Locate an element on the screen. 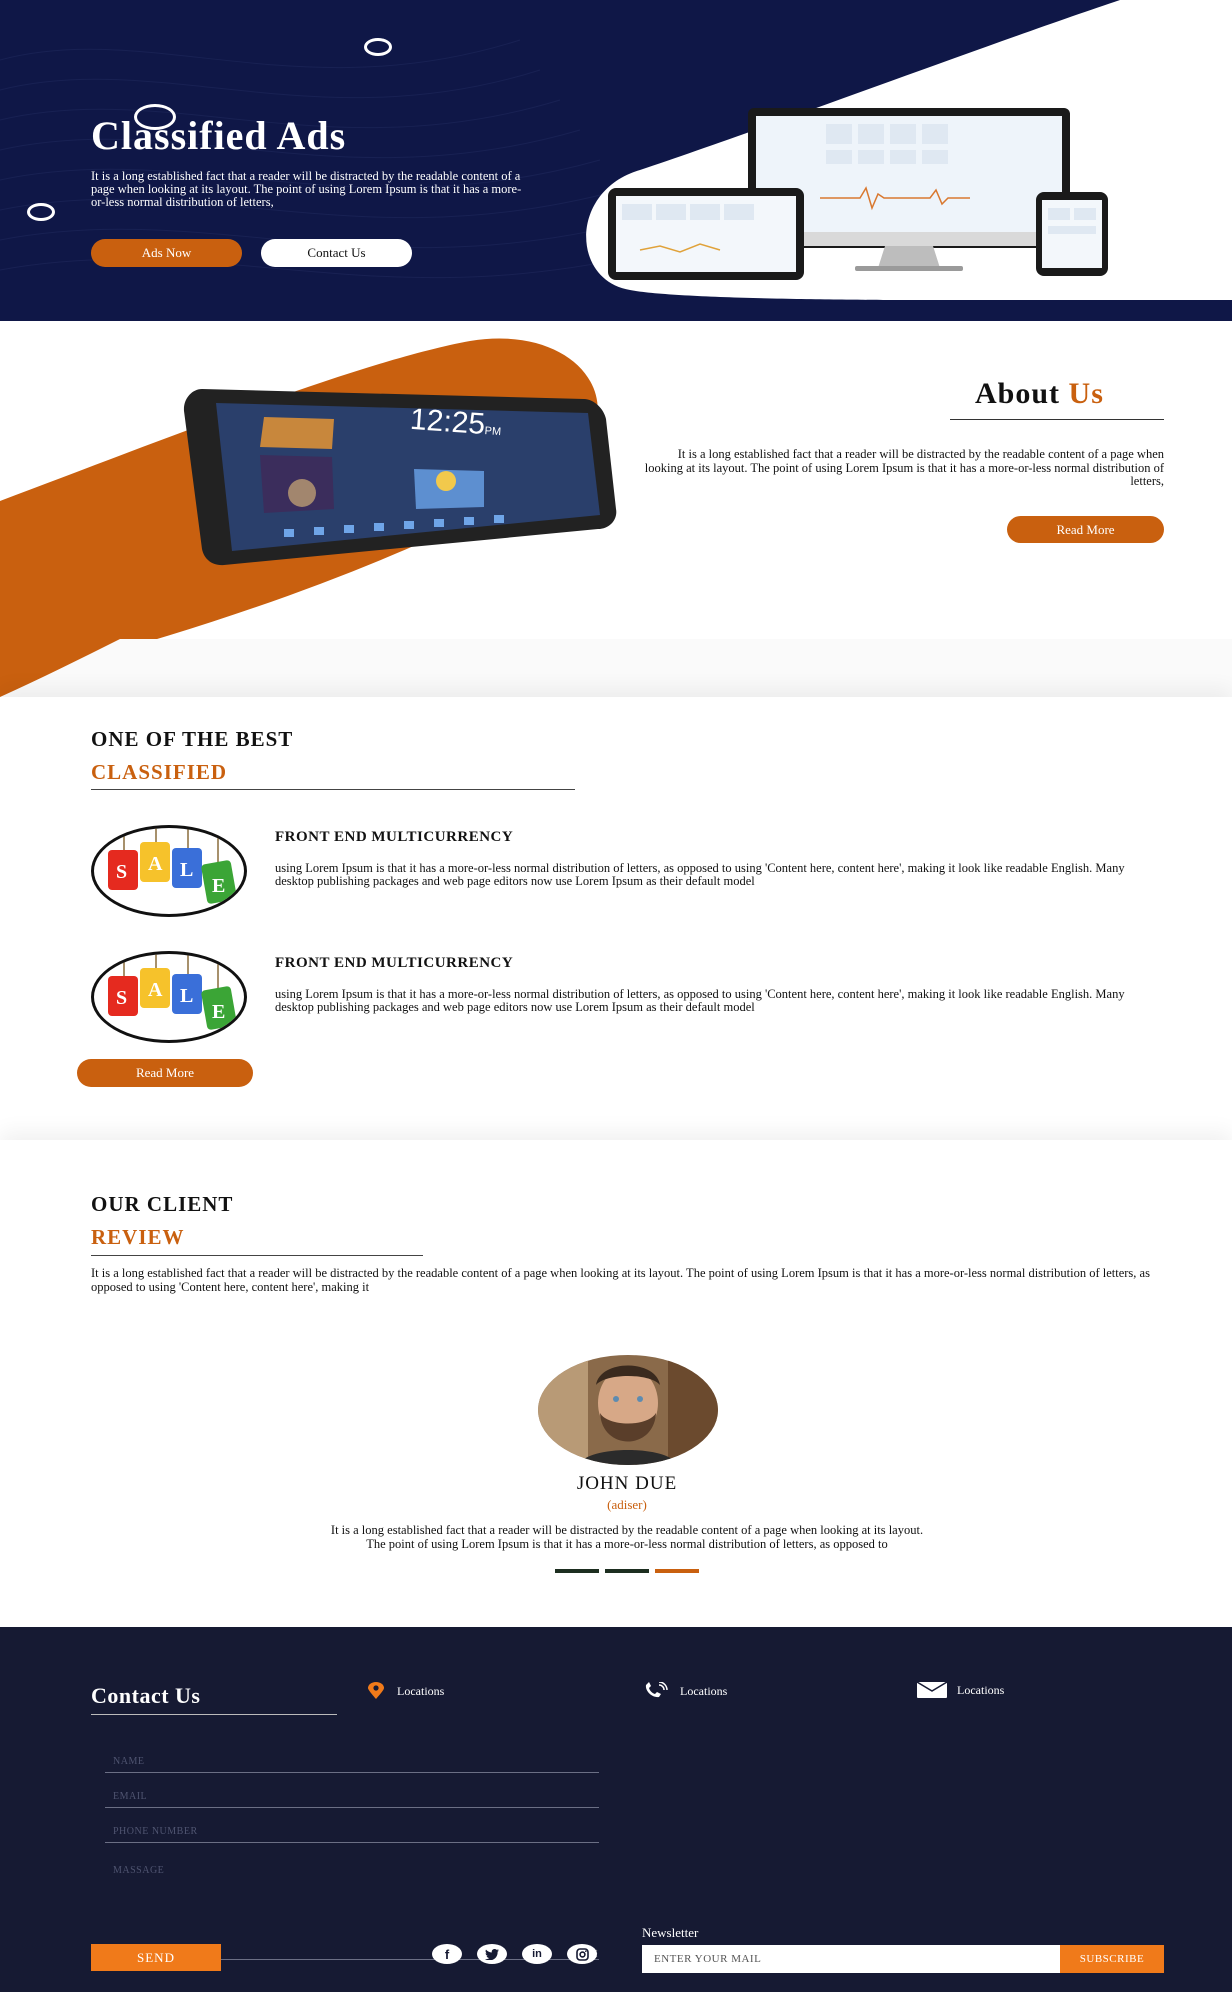  section-divider is located at coordinates (616, 668).